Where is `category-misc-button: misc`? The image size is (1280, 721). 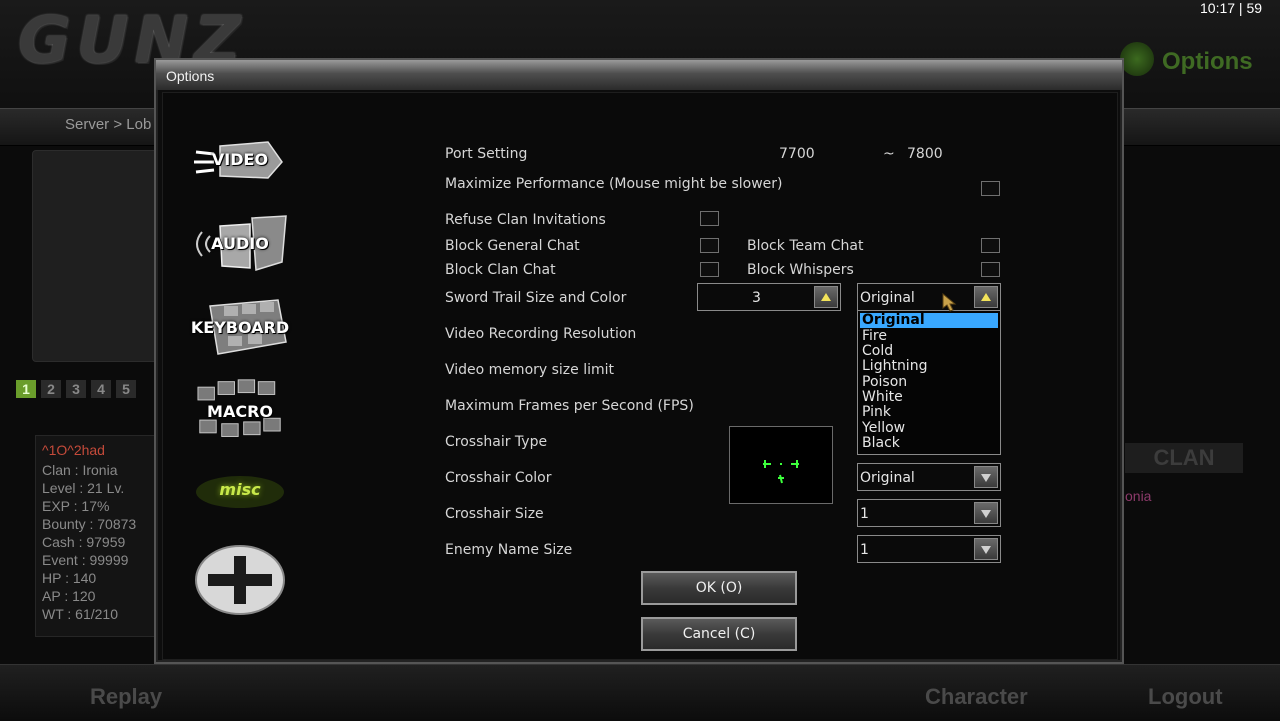 category-misc-button: misc is located at coordinates (240, 492).